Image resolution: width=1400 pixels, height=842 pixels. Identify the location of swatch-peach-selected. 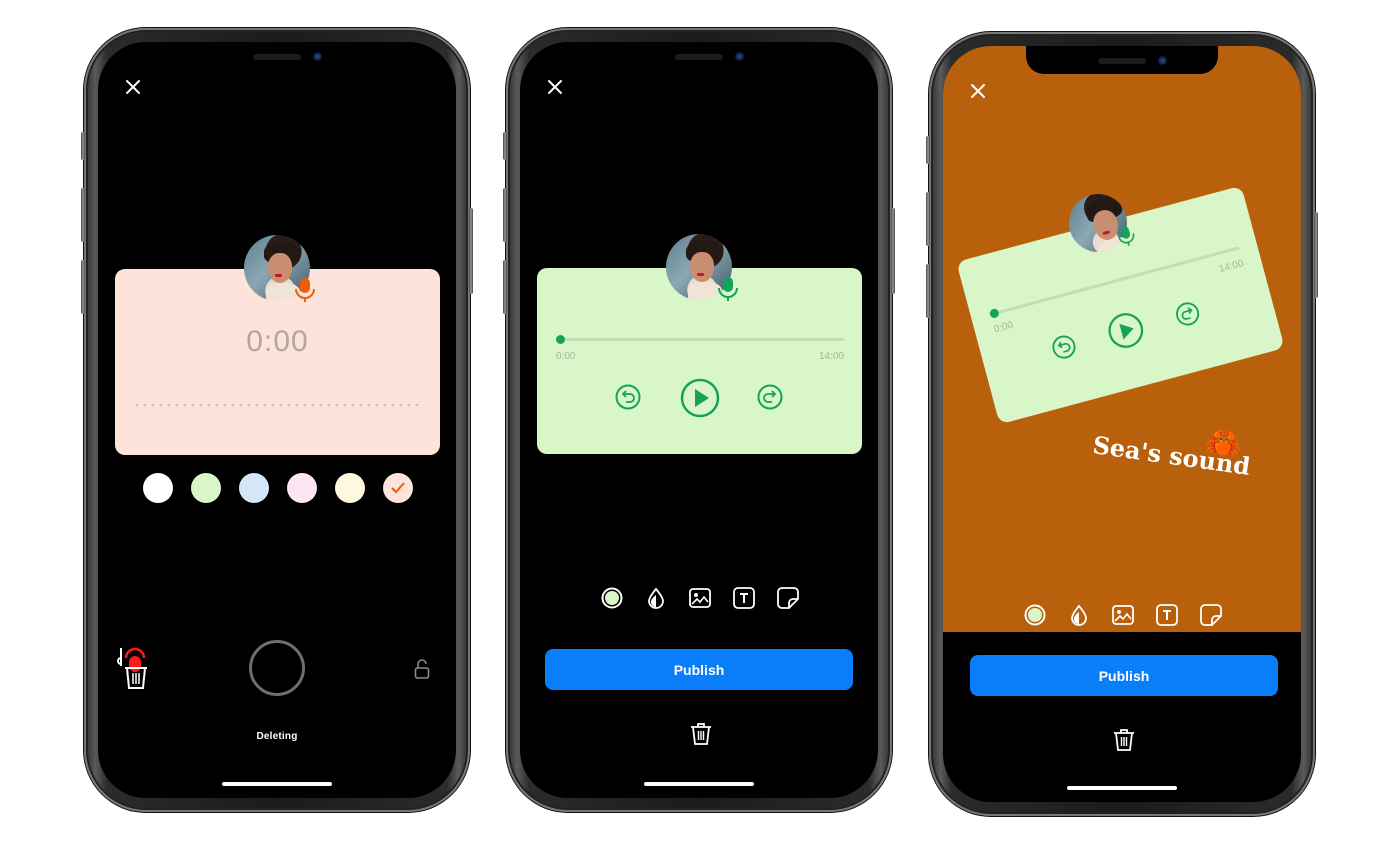
(398, 488).